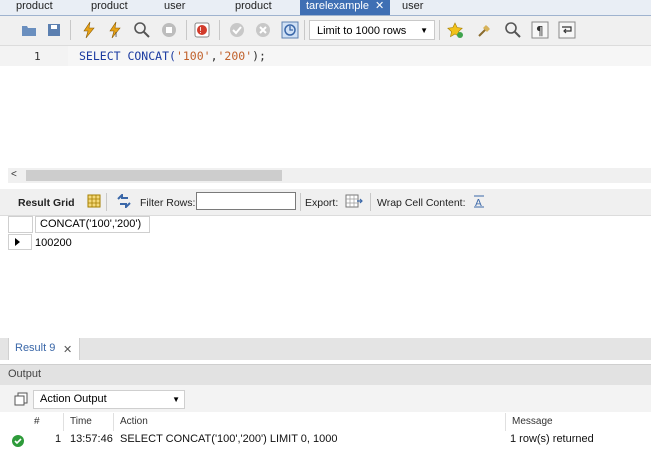  Describe the element at coordinates (46, 203) in the screenshot. I see `result-grid-button: Result Grid` at that location.